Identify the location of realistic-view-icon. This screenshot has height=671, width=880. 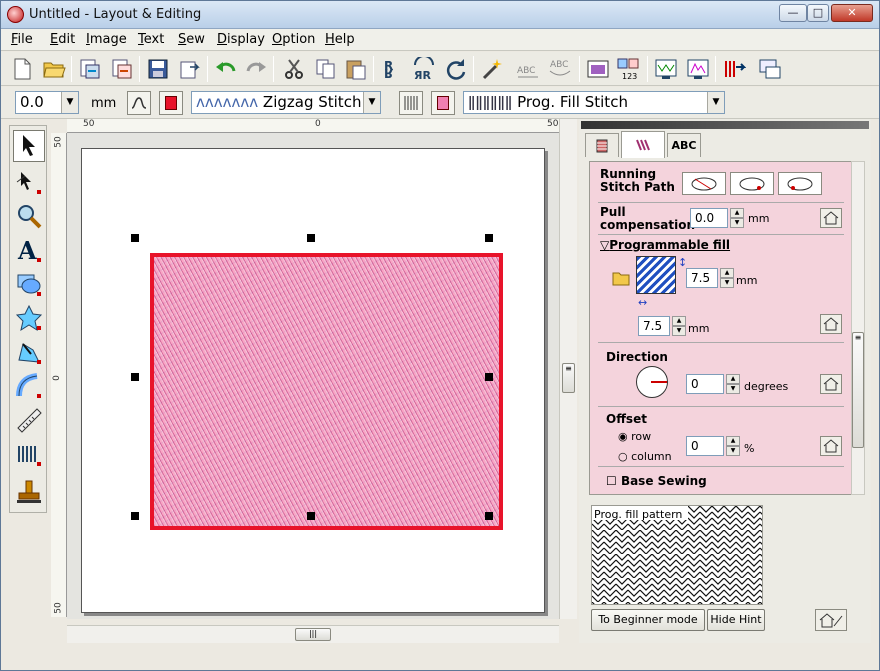
(698, 69).